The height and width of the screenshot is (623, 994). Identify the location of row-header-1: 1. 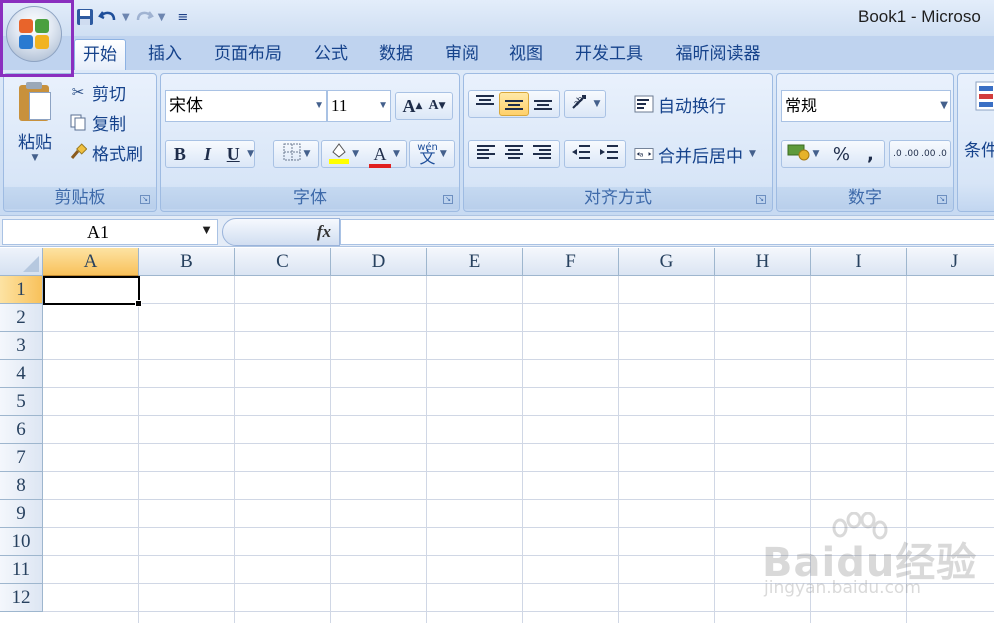
(21, 290).